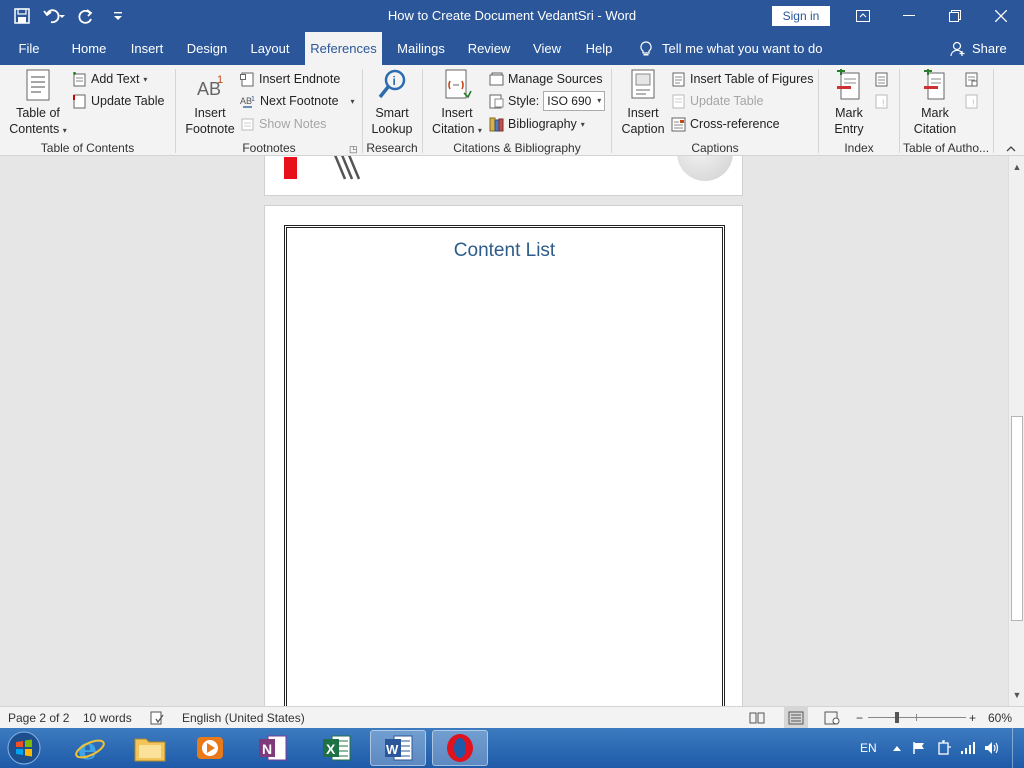  I want to click on tray-language: EN, so click(868, 748).